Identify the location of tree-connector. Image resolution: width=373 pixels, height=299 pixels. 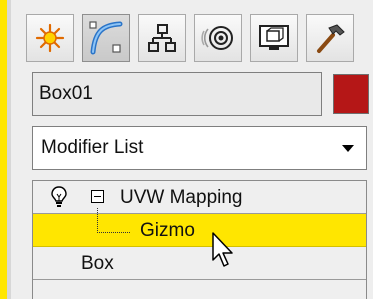
(113, 220).